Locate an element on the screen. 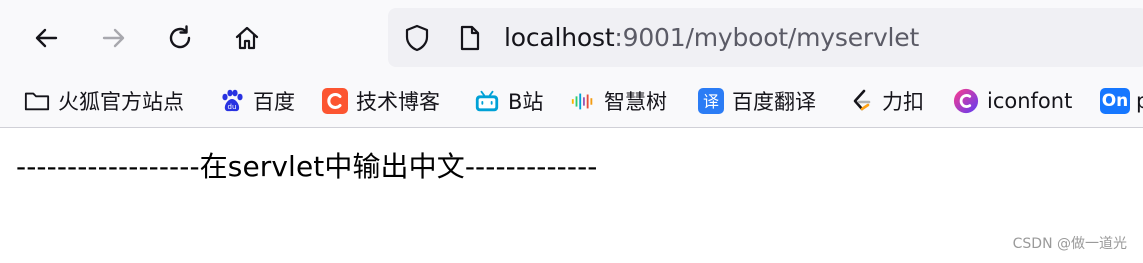 Image resolution: width=1143 pixels, height=263 pixels. bookmark-label: B站 is located at coordinates (526, 102).